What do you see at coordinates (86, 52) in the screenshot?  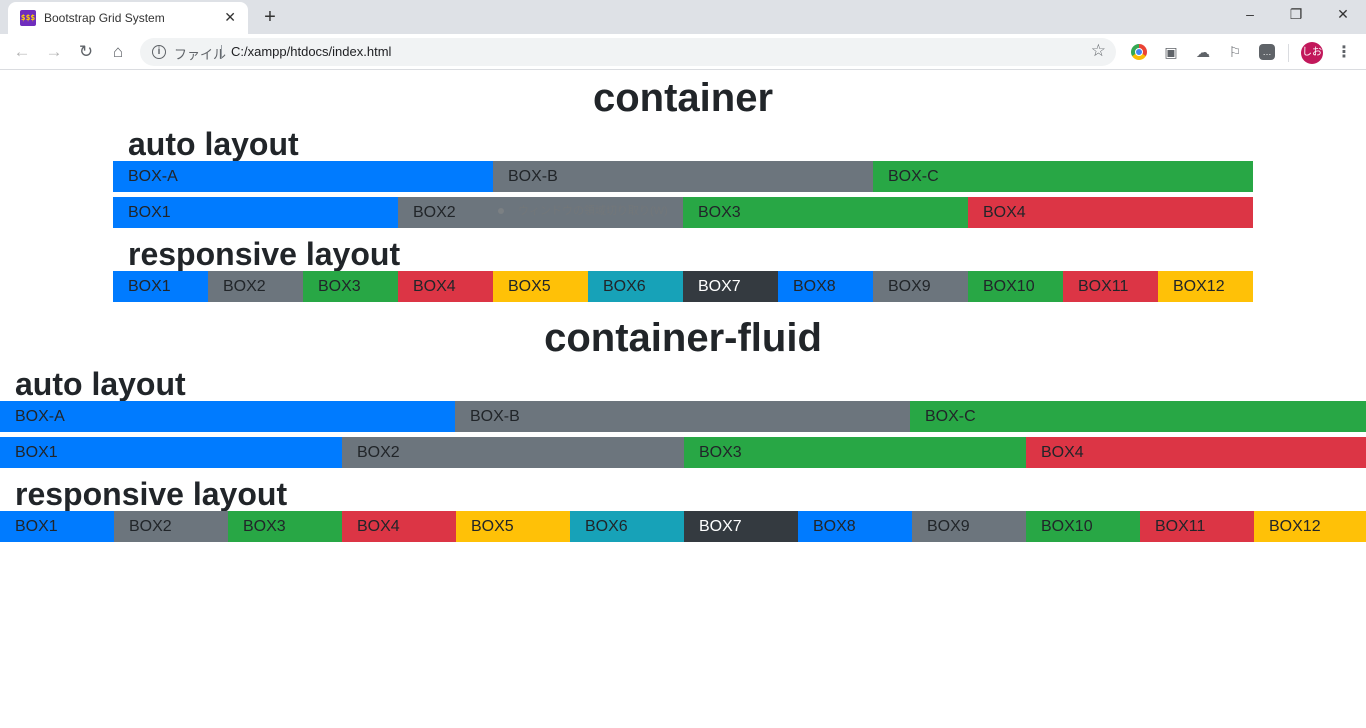 I see `reload-icon: ↻` at bounding box center [86, 52].